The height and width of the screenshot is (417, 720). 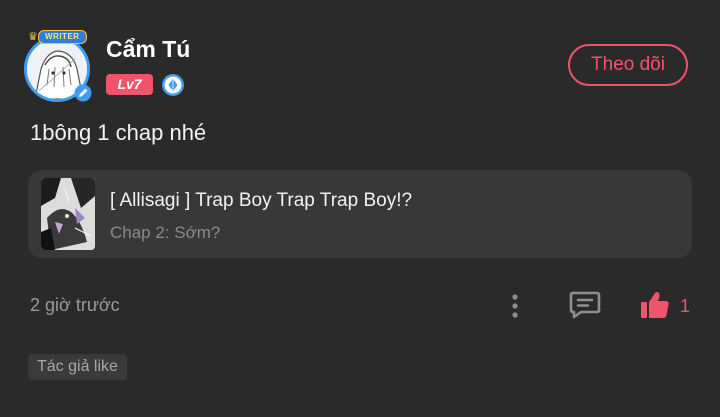 What do you see at coordinates (173, 85) in the screenshot?
I see `diamond-verified-icon` at bounding box center [173, 85].